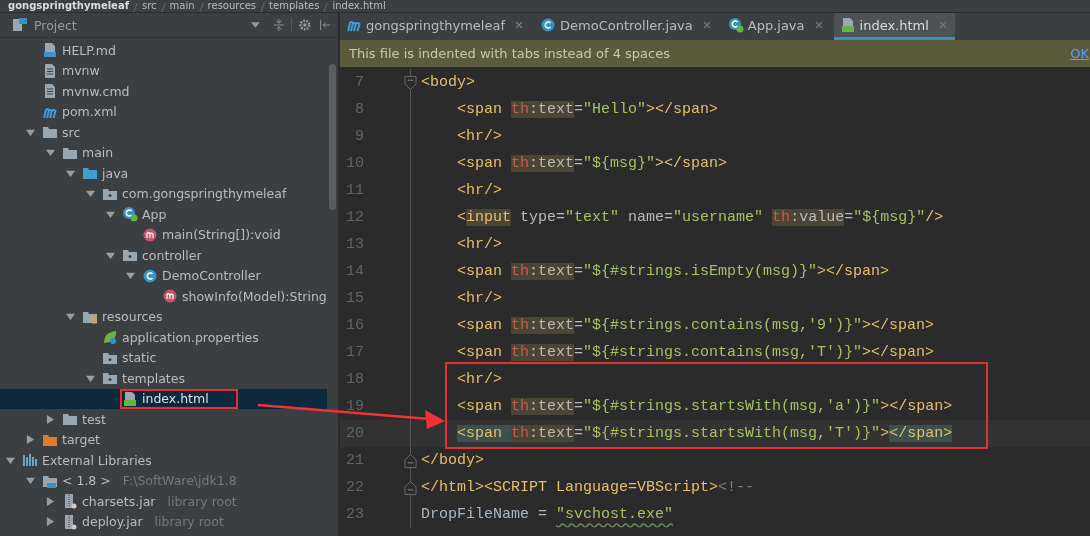 This screenshot has height=536, width=1090. What do you see at coordinates (278, 25) in the screenshot?
I see `collapse-all-icon` at bounding box center [278, 25].